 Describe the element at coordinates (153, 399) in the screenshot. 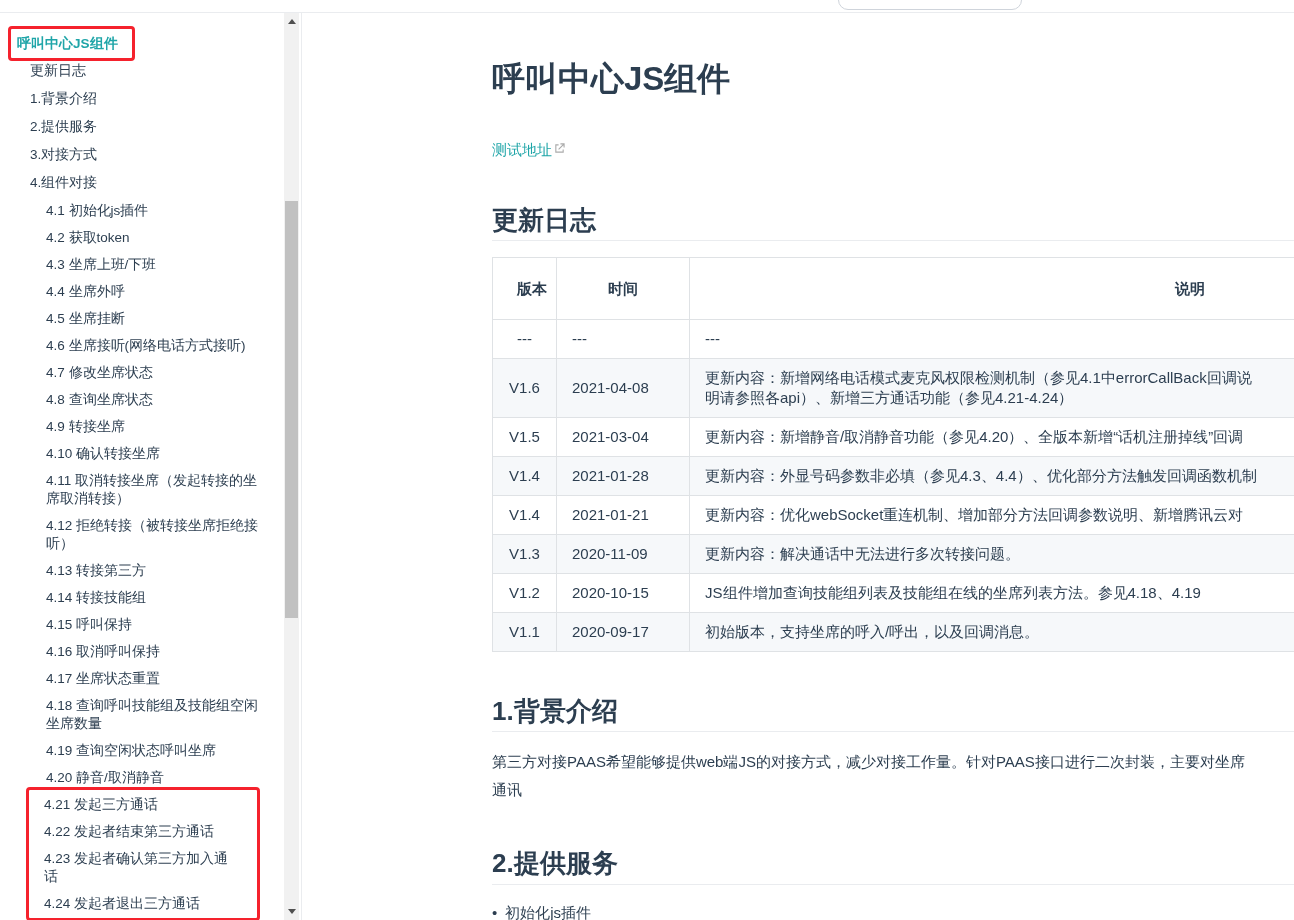

I see `sidebar-link: 4.8 查询坐席状态` at that location.